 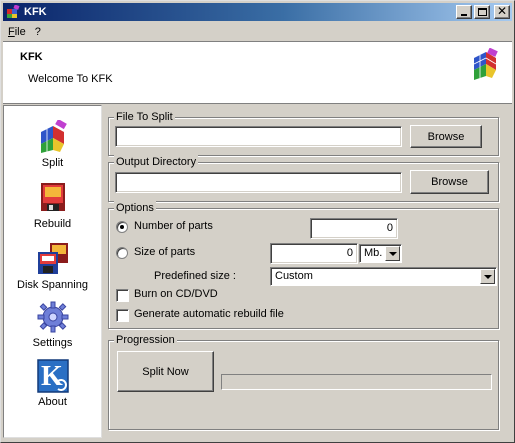 I want to click on number-of-parts-input: 0, so click(x=354, y=228).